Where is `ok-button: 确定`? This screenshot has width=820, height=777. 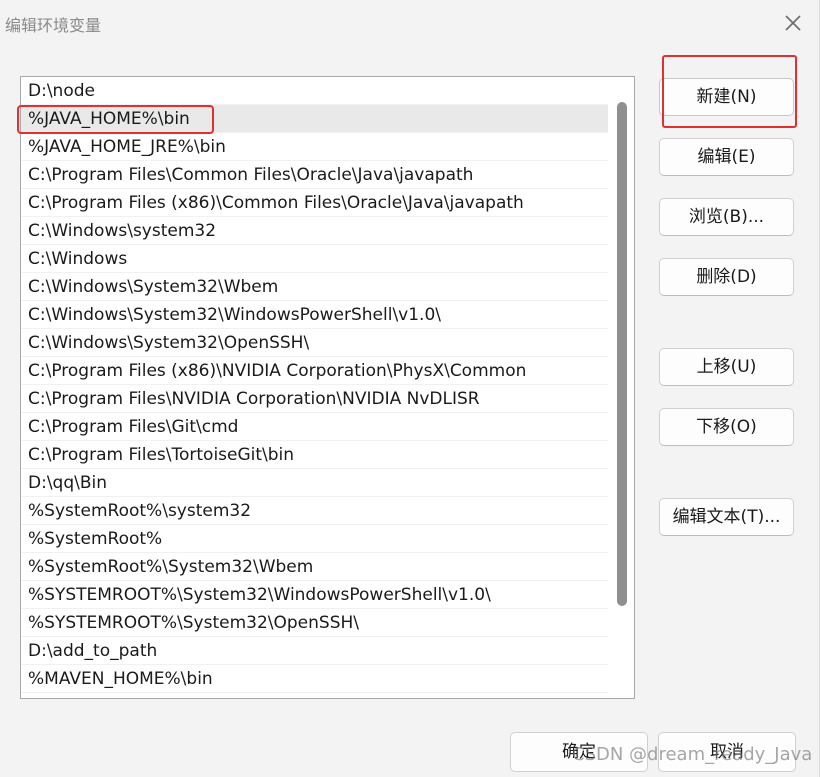
ok-button: 确定 is located at coordinates (579, 752).